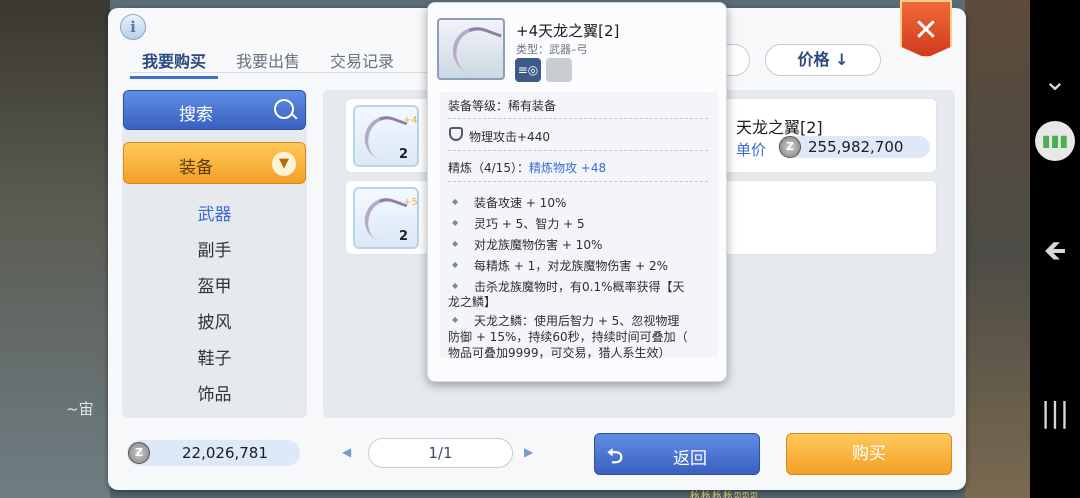 This screenshot has height=498, width=1080. Describe the element at coordinates (440, 453) in the screenshot. I see `page-indicator: 1/1` at that location.